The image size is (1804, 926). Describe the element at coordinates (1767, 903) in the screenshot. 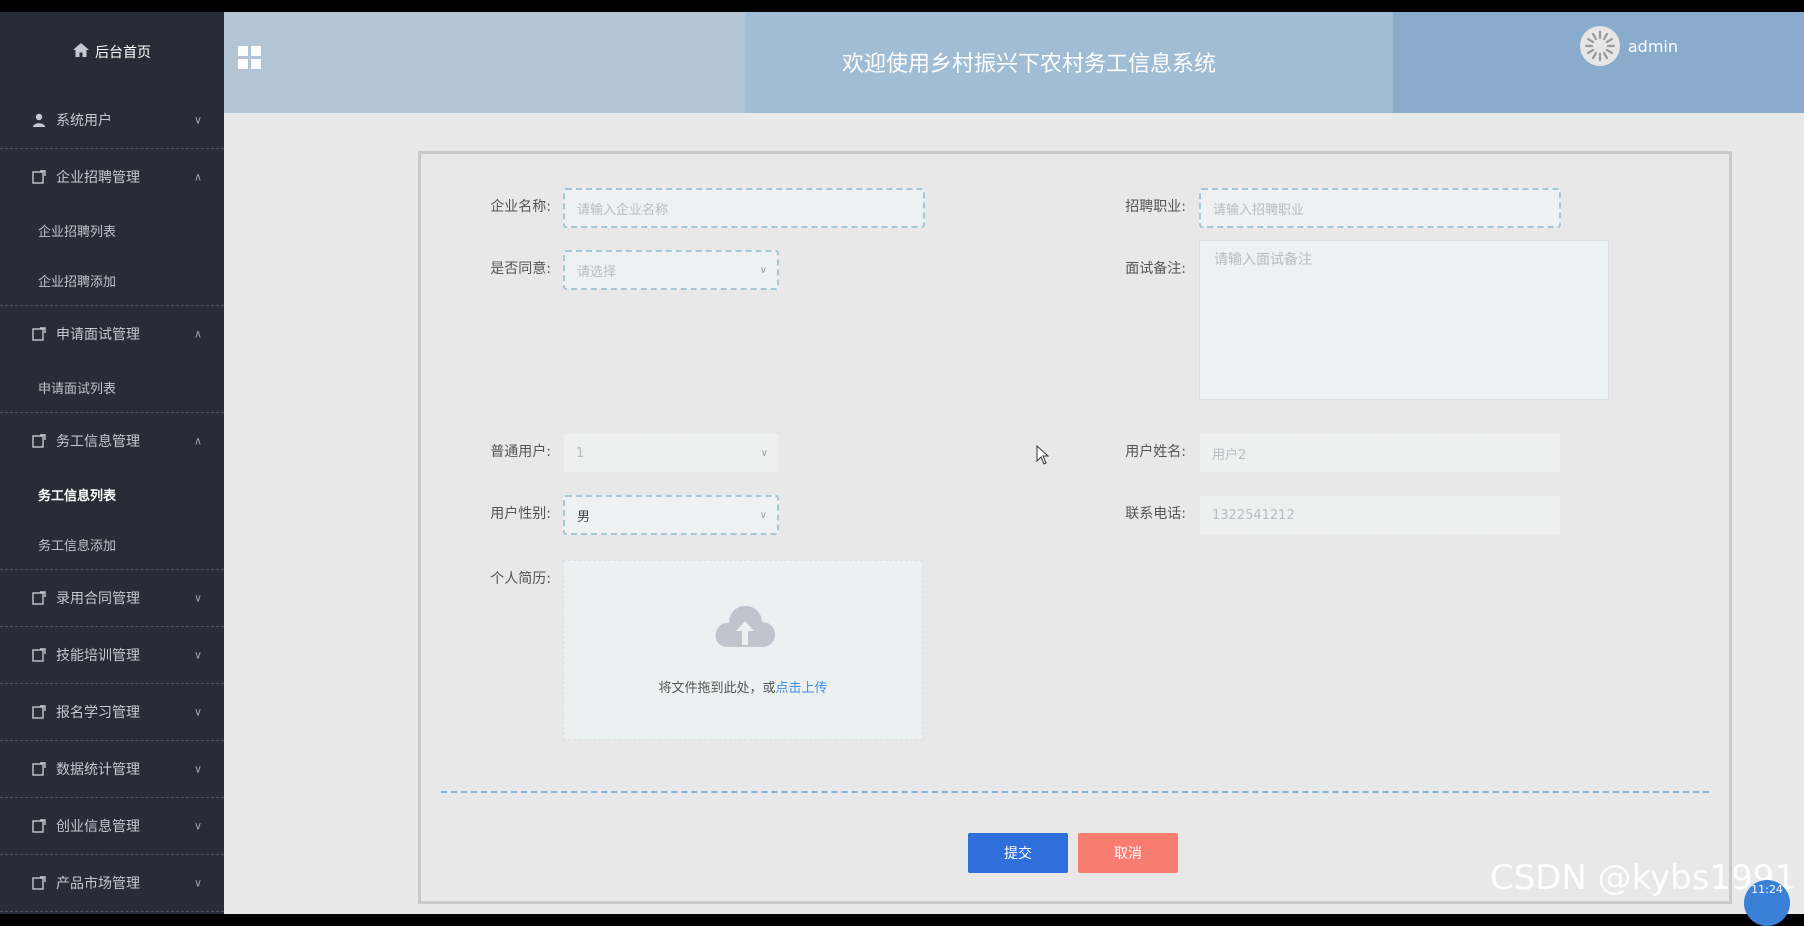

I see `time-badge: 11:24` at that location.